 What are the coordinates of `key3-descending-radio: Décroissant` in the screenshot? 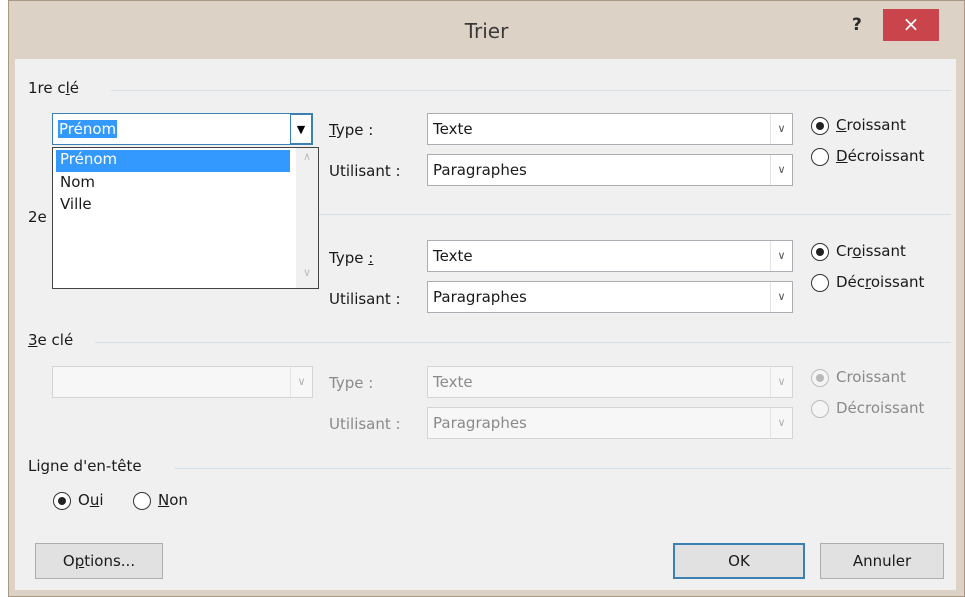 It's located at (881, 410).